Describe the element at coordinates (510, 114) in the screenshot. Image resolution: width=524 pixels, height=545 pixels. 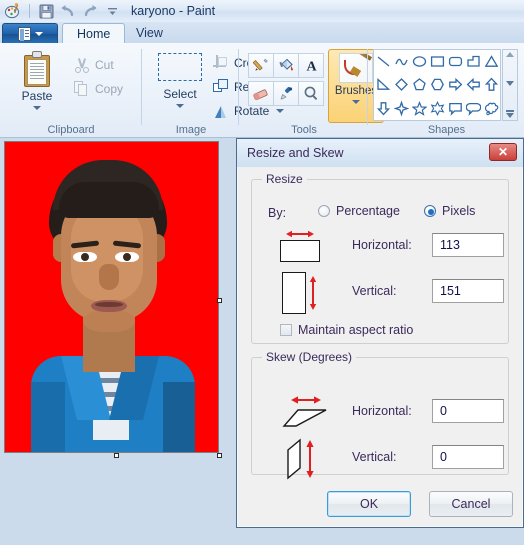
I see `gallery-expand-icon` at that location.